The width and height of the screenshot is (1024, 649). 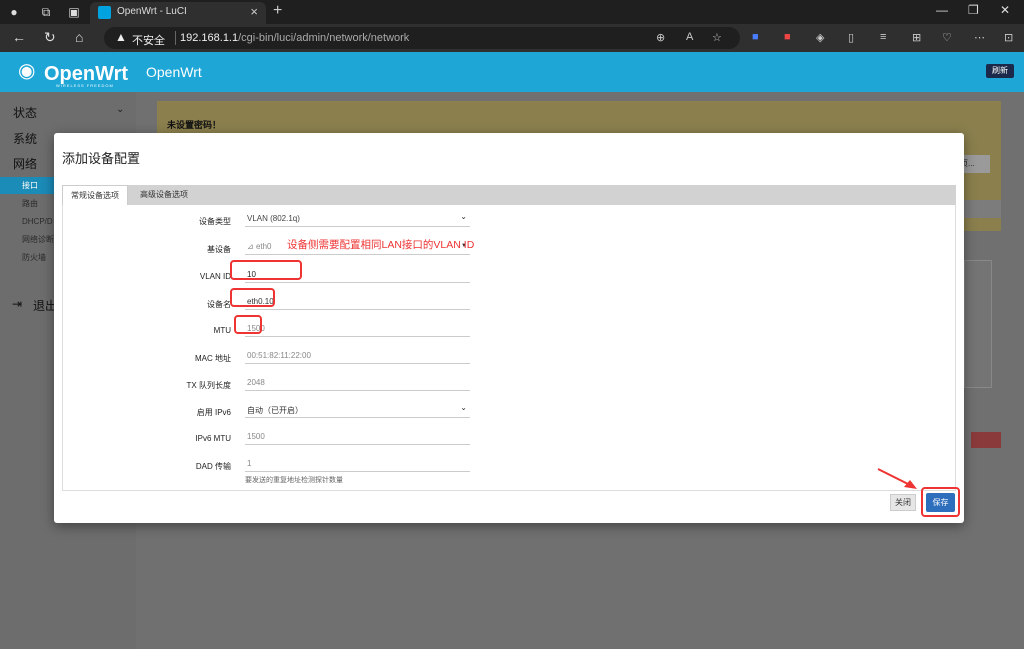 I want to click on dialog-title: 添加设备配置, so click(x=101, y=158).